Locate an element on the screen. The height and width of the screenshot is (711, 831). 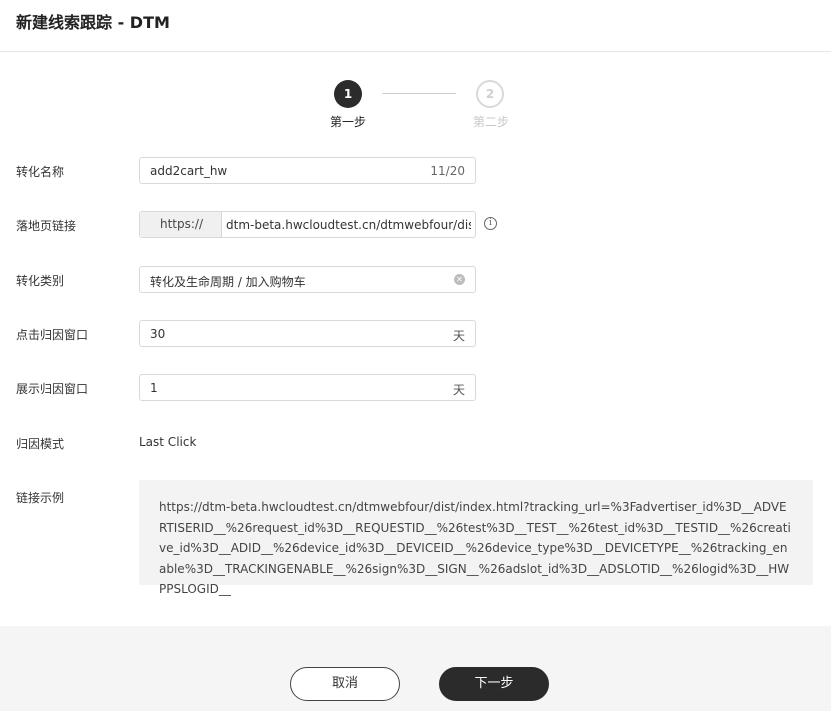
conversion-name-input is located at coordinates (285, 171).